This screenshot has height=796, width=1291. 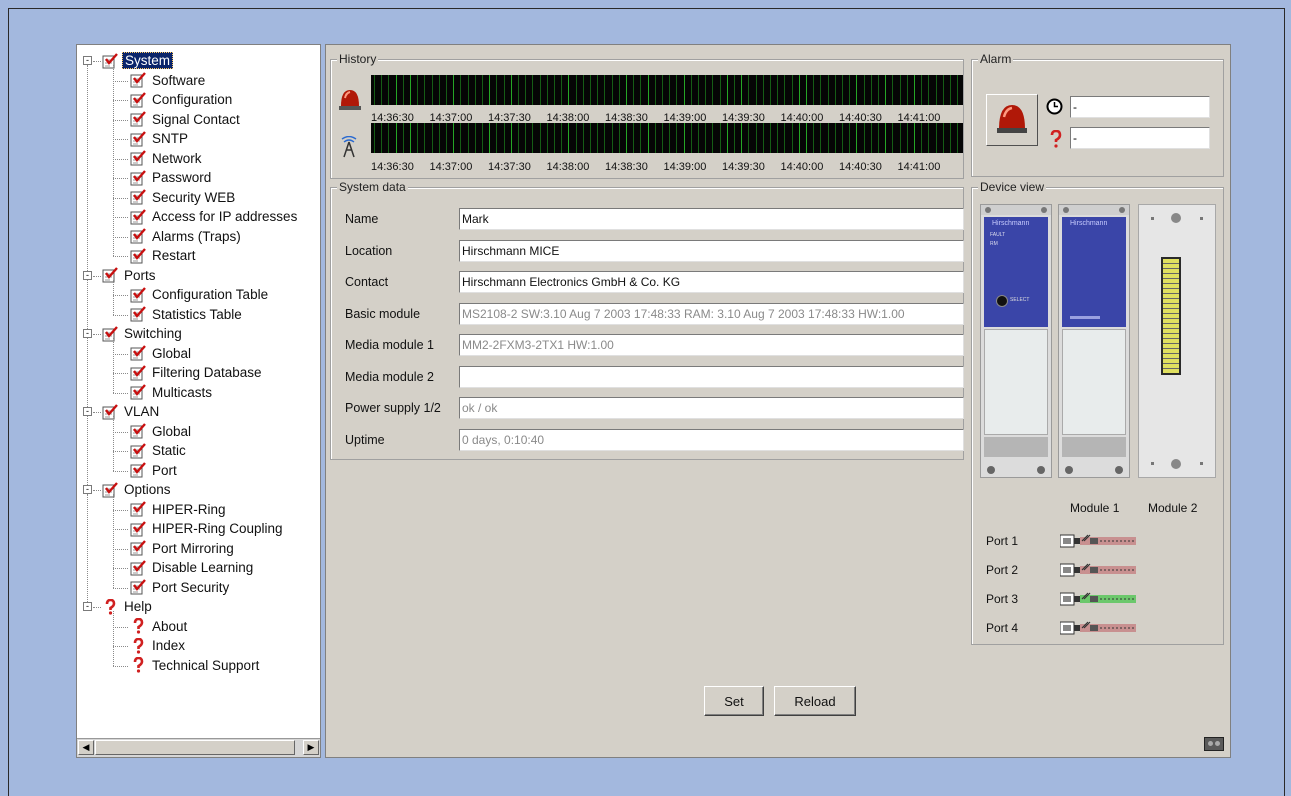 I want to click on tree-item-multicasts: Multicasts, so click(x=171, y=393).